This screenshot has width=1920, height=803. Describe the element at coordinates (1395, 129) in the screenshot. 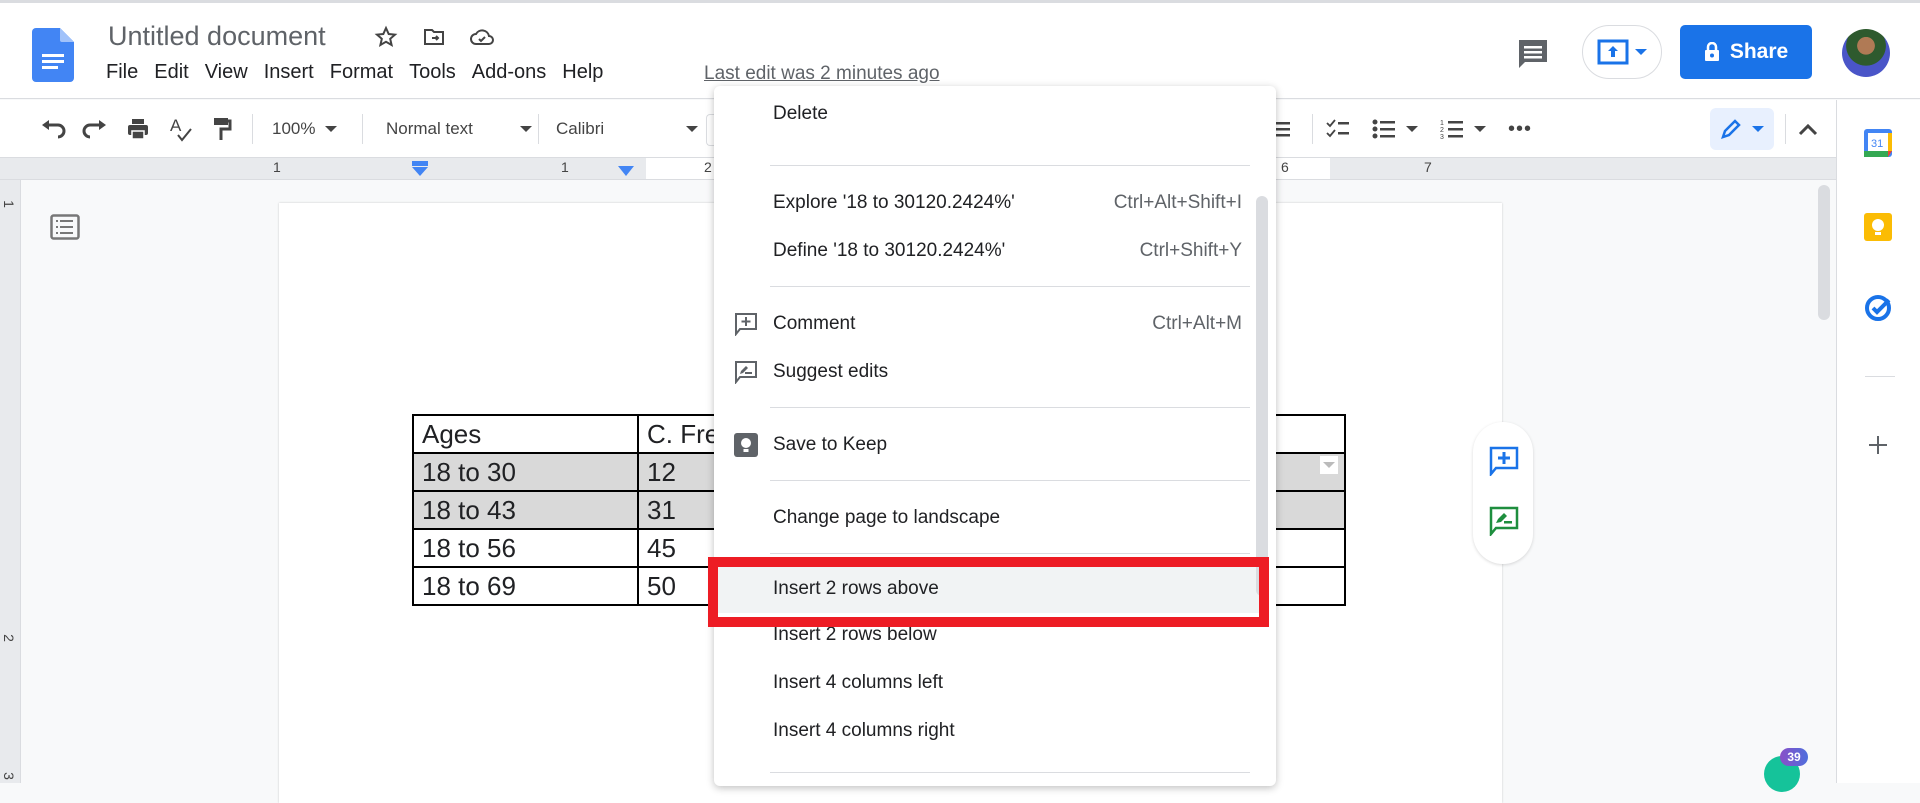

I see `bulleted-list-icon` at that location.